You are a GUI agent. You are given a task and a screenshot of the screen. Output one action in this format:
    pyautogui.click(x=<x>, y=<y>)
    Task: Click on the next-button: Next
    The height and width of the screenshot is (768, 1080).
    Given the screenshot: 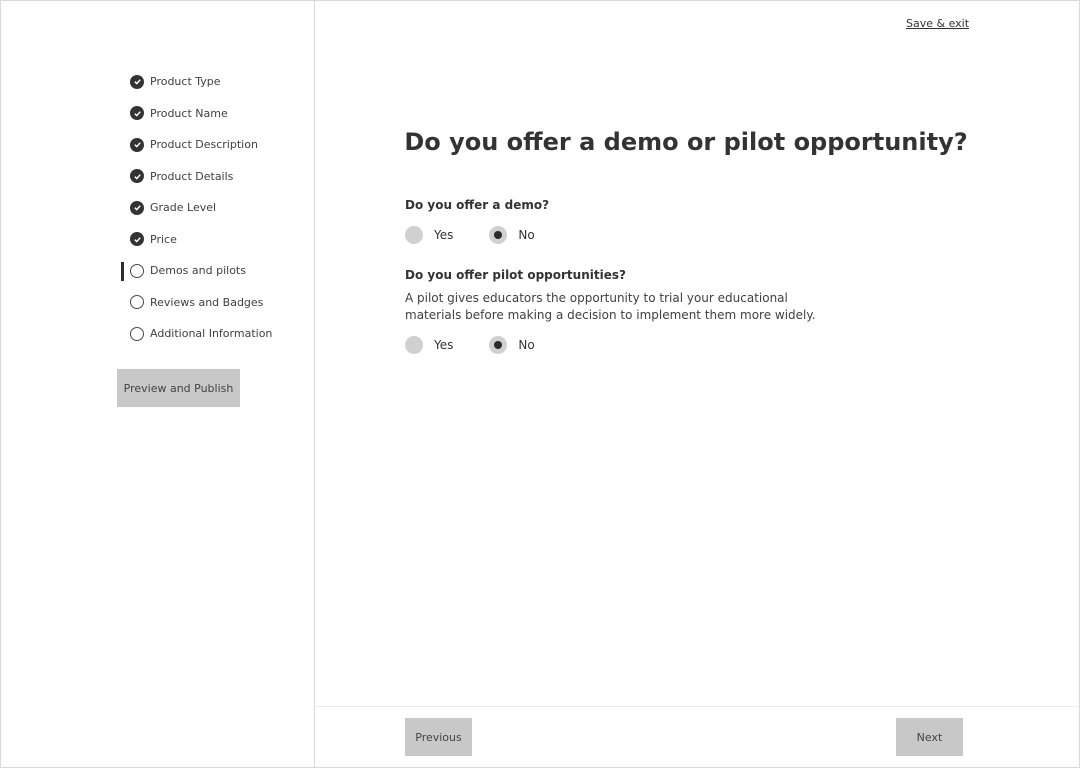 What is the action you would take?
    pyautogui.click(x=929, y=737)
    